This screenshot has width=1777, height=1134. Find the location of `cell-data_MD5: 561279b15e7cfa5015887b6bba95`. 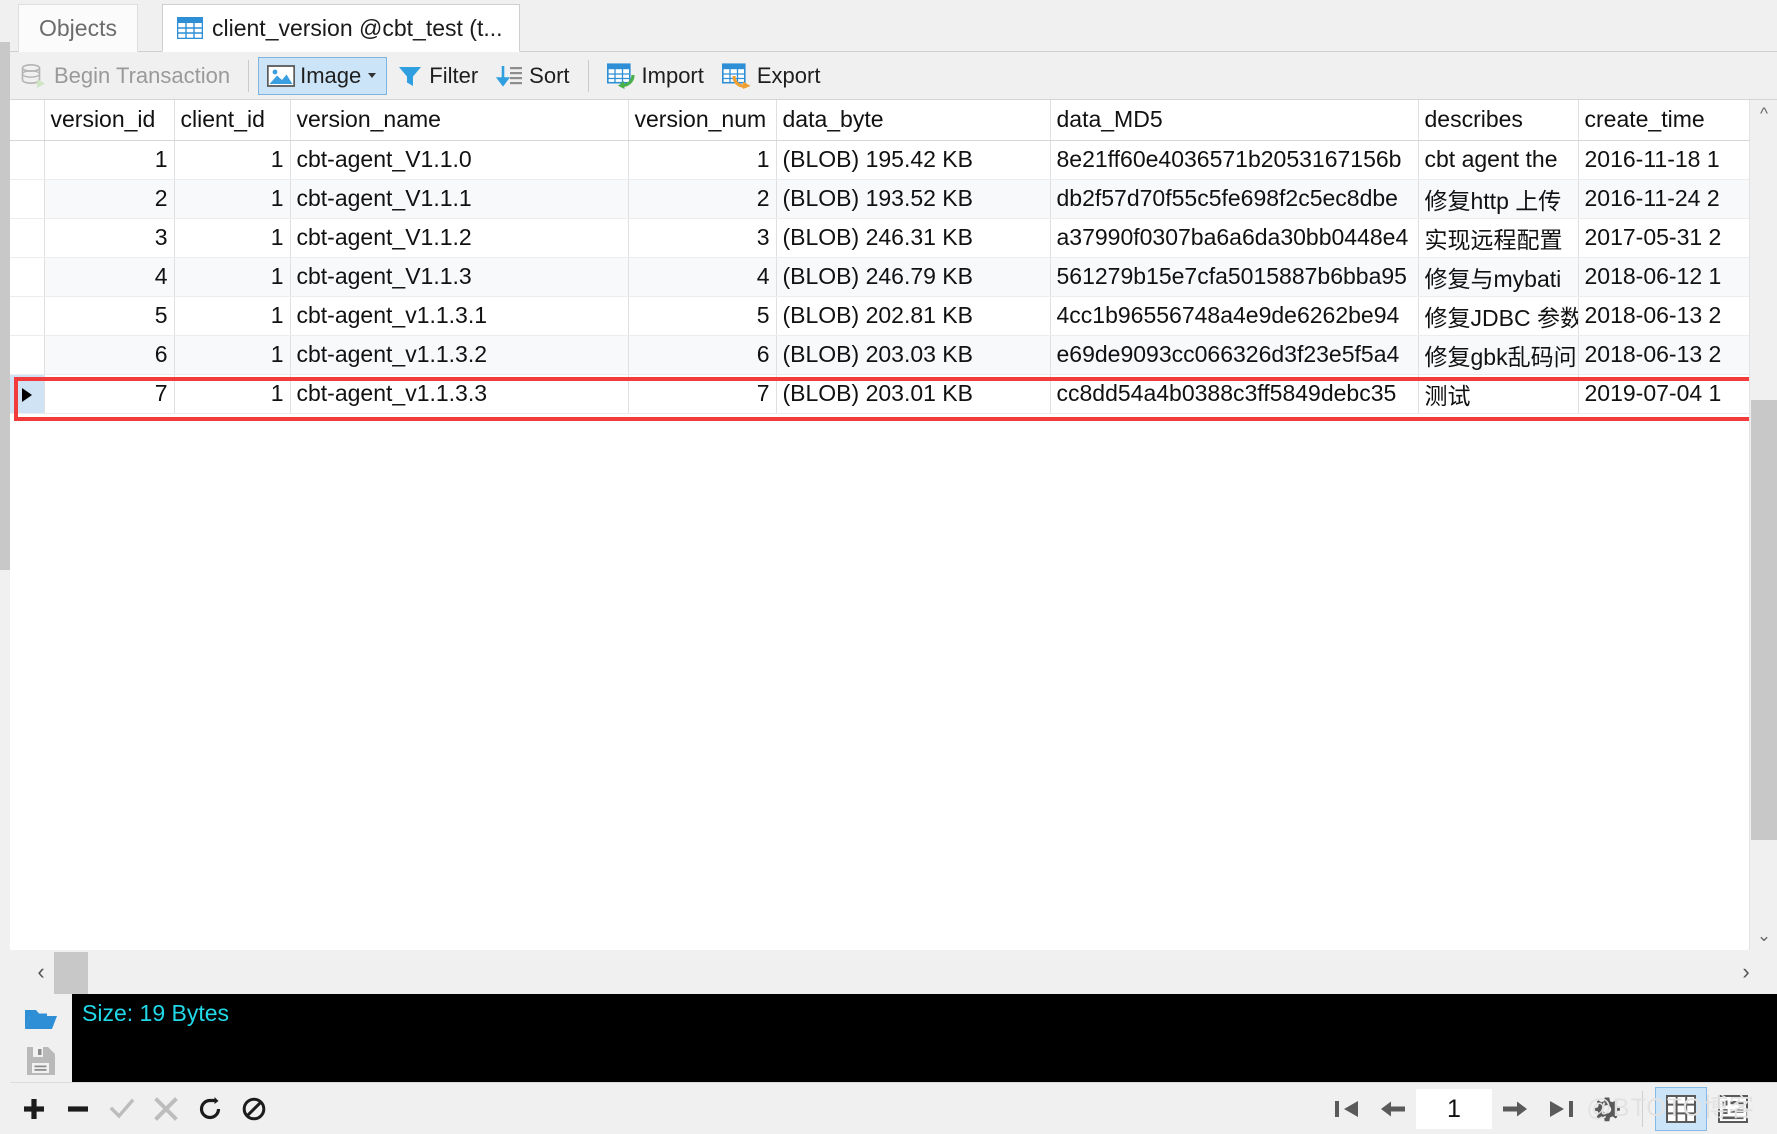

cell-data_MD5: 561279b15e7cfa5015887b6bba95 is located at coordinates (1234, 277).